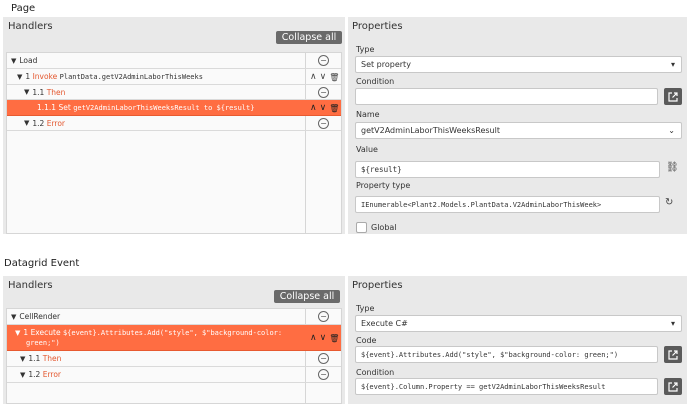 The image size is (690, 407). I want to click on name-select-value: getV2AdminLaborThisWeeksResult, so click(430, 130).